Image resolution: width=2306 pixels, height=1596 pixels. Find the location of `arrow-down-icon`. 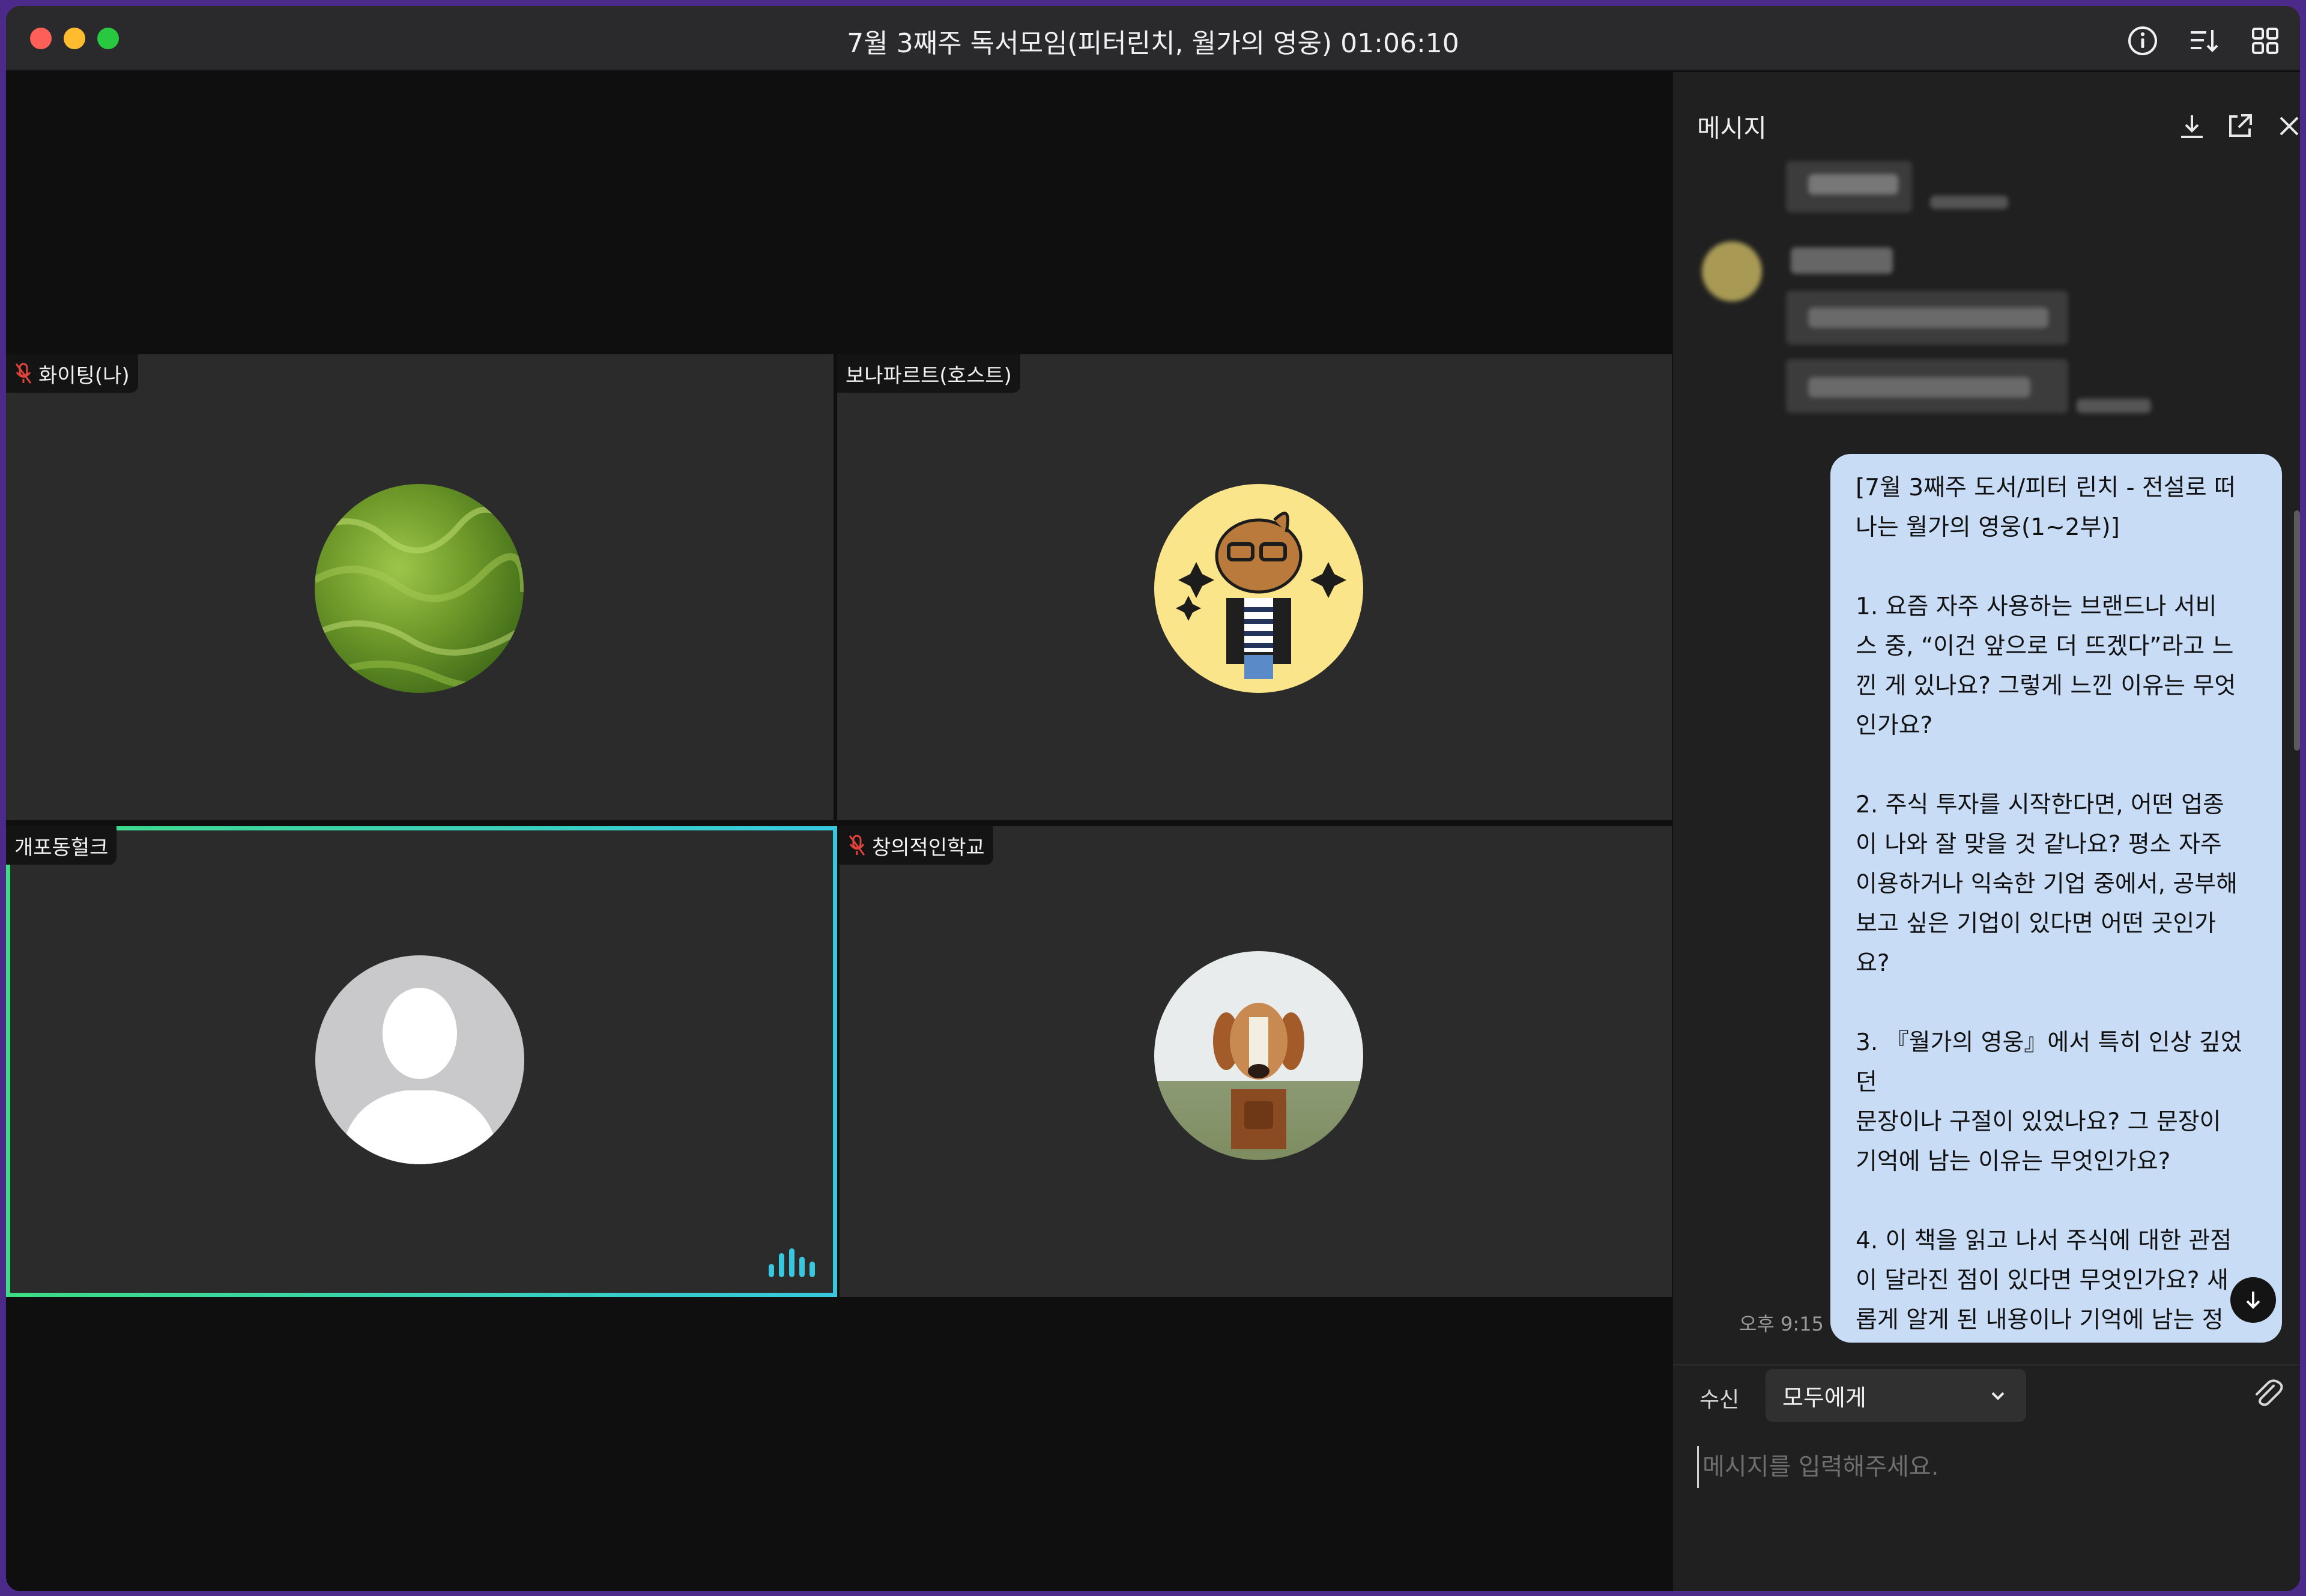

arrow-down-icon is located at coordinates (2253, 1300).